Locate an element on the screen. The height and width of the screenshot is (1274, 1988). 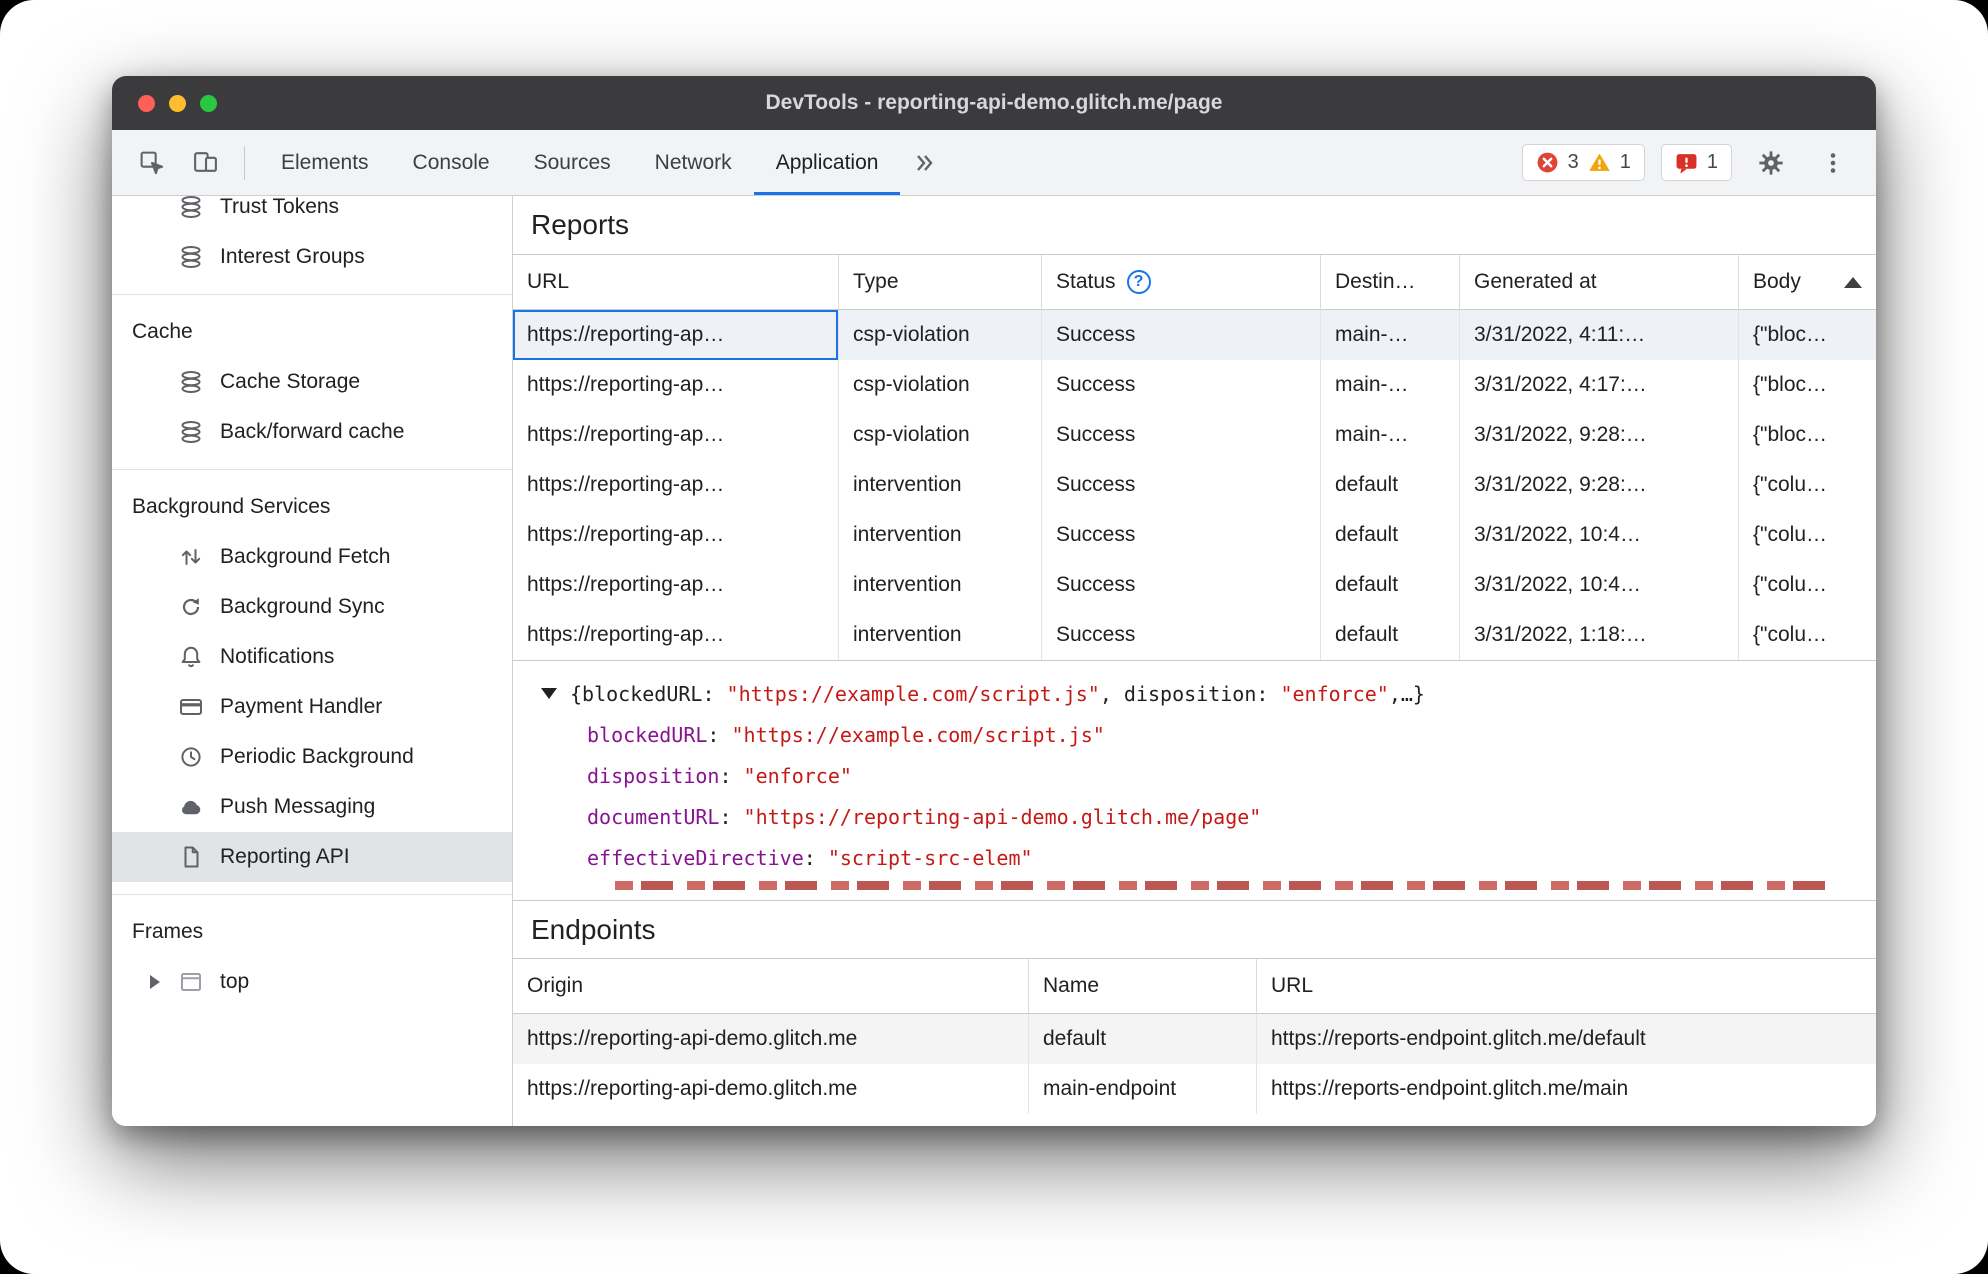
sidebar-item-push-messaging: Push Messaging is located at coordinates (312, 807).